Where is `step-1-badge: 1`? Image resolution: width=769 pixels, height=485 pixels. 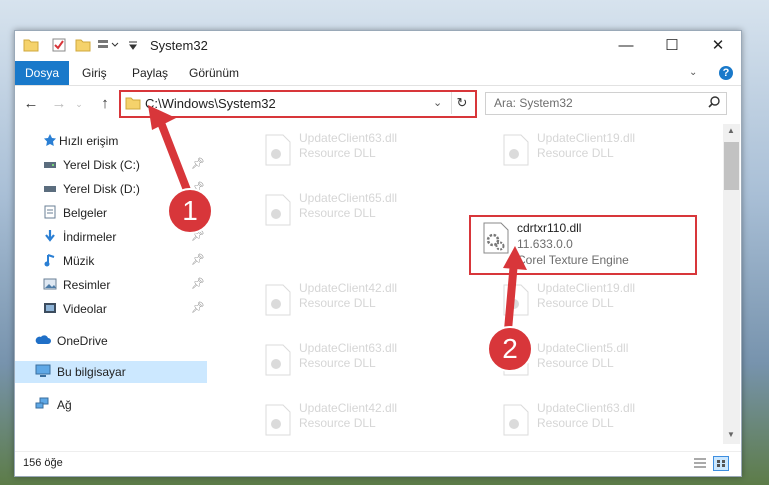 step-1-badge: 1 is located at coordinates (190, 211).